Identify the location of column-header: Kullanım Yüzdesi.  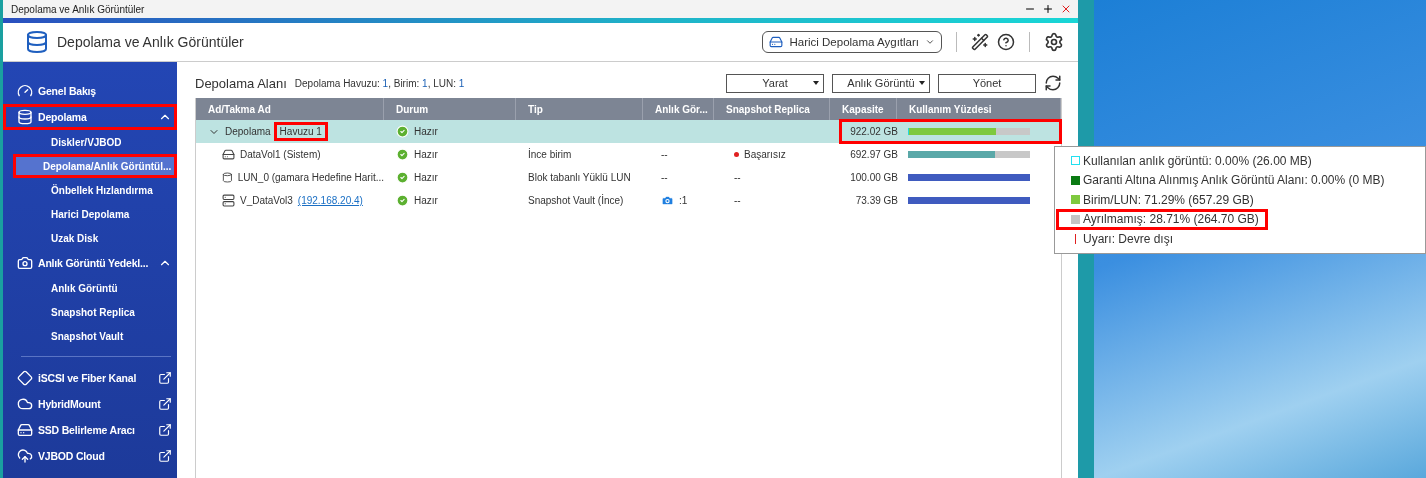
(979, 109).